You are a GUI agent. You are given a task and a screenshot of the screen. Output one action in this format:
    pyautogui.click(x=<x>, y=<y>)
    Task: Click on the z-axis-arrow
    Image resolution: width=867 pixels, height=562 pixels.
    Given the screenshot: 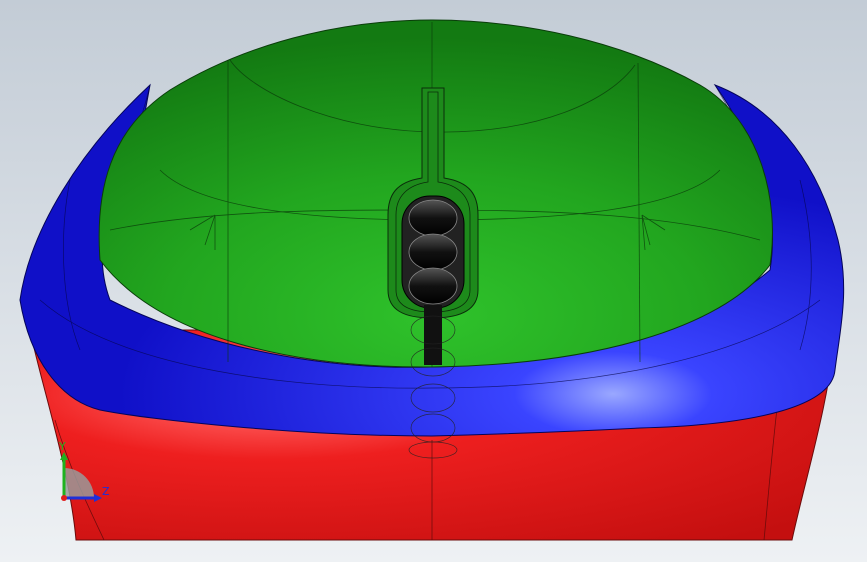 What is the action you would take?
    pyautogui.click(x=98, y=498)
    